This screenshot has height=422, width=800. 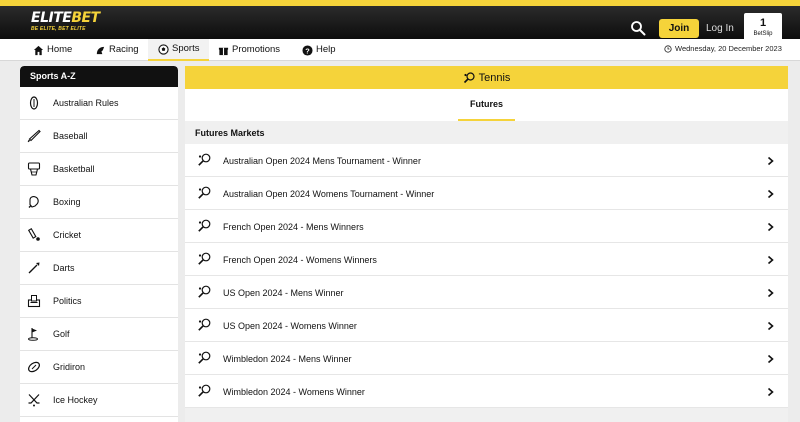 I want to click on nav-help: ? Help, so click(x=319, y=50).